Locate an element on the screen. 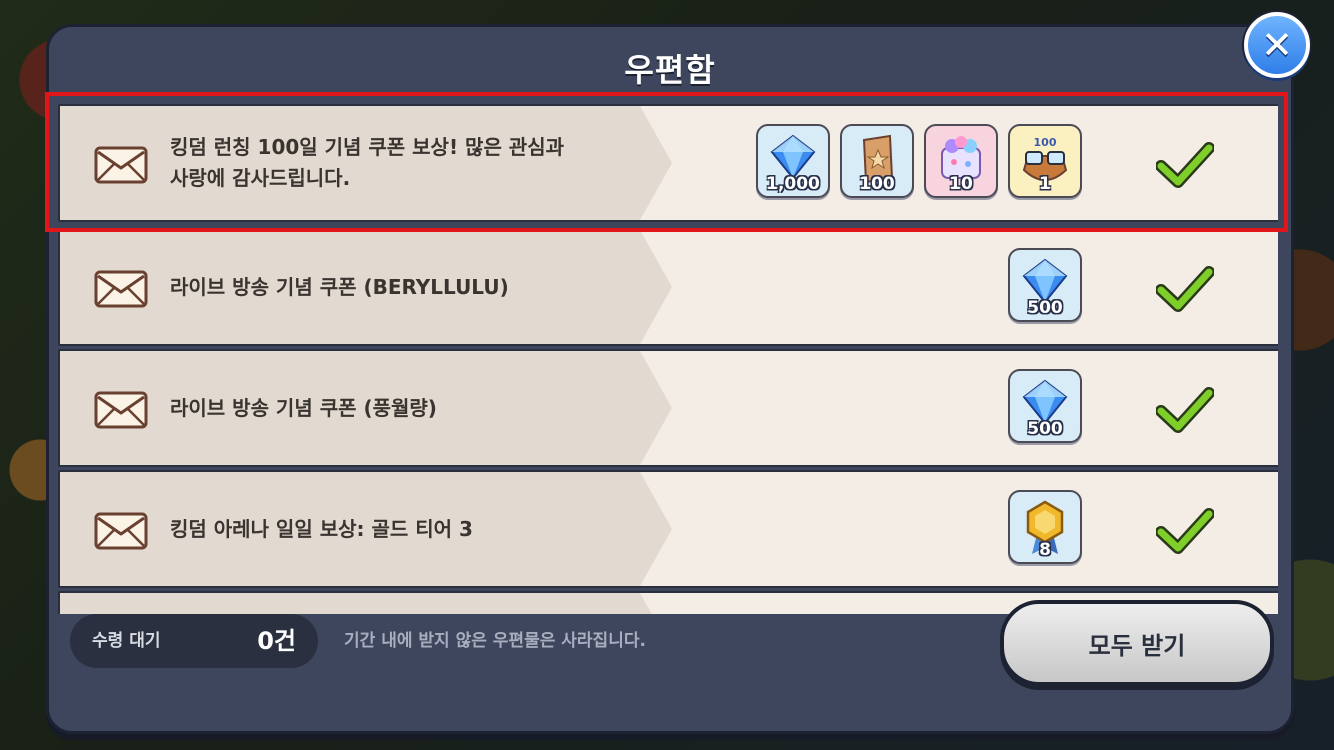 Image resolution: width=1334 pixels, height=750 pixels. mail-item: 라이브 방송 기념 쿠폰 (풍월량) 500 is located at coordinates (668, 408).